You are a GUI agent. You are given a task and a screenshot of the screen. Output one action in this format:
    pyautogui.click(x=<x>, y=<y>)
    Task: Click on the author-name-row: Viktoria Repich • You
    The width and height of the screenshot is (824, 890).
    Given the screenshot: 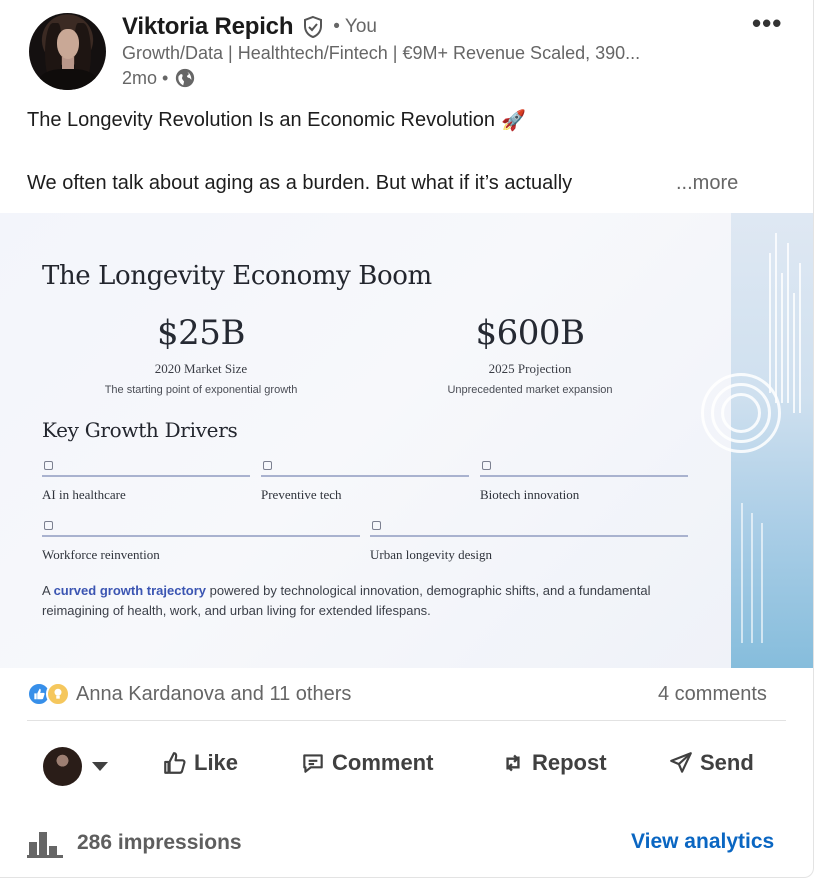 What is the action you would take?
    pyautogui.click(x=249, y=27)
    